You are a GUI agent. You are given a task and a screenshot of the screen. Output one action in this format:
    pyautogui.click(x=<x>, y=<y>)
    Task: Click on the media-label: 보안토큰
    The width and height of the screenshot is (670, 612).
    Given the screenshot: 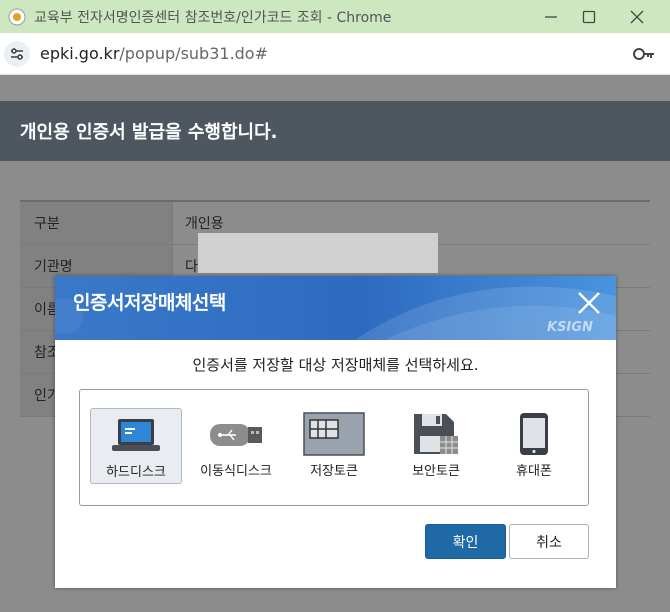 What is the action you would take?
    pyautogui.click(x=436, y=471)
    